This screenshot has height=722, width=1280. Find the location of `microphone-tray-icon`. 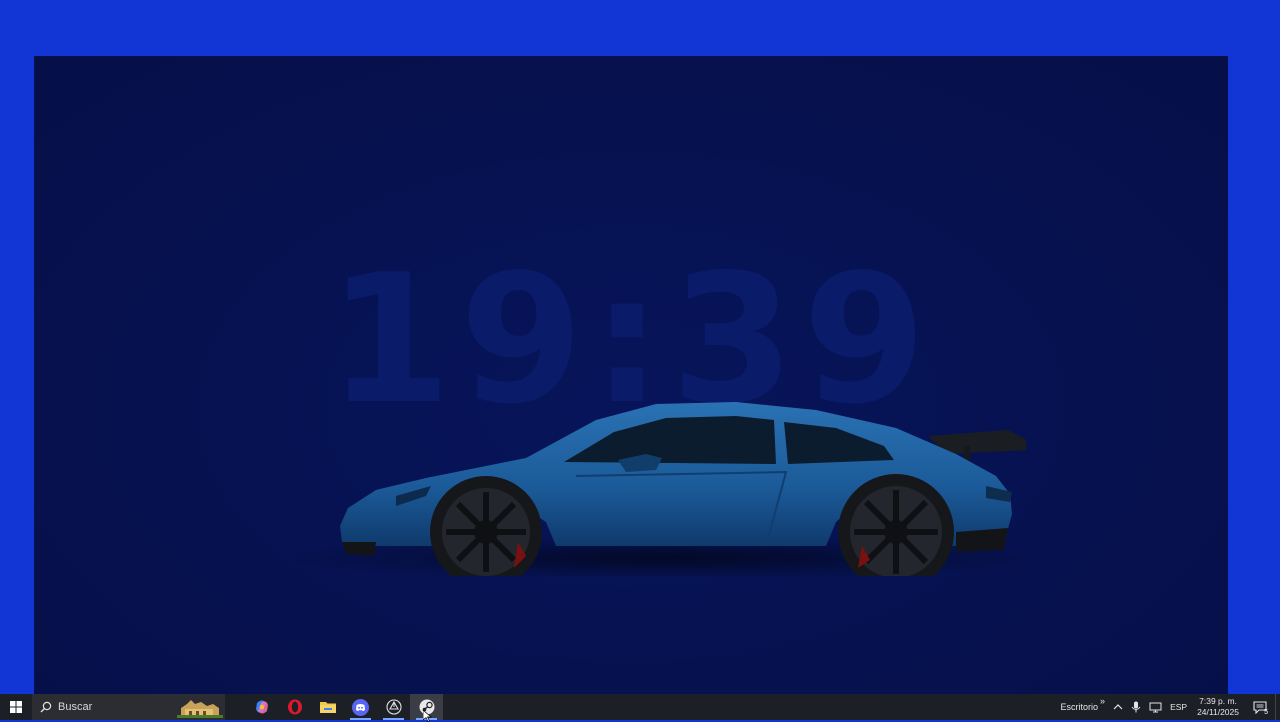

microphone-tray-icon is located at coordinates (1136, 707).